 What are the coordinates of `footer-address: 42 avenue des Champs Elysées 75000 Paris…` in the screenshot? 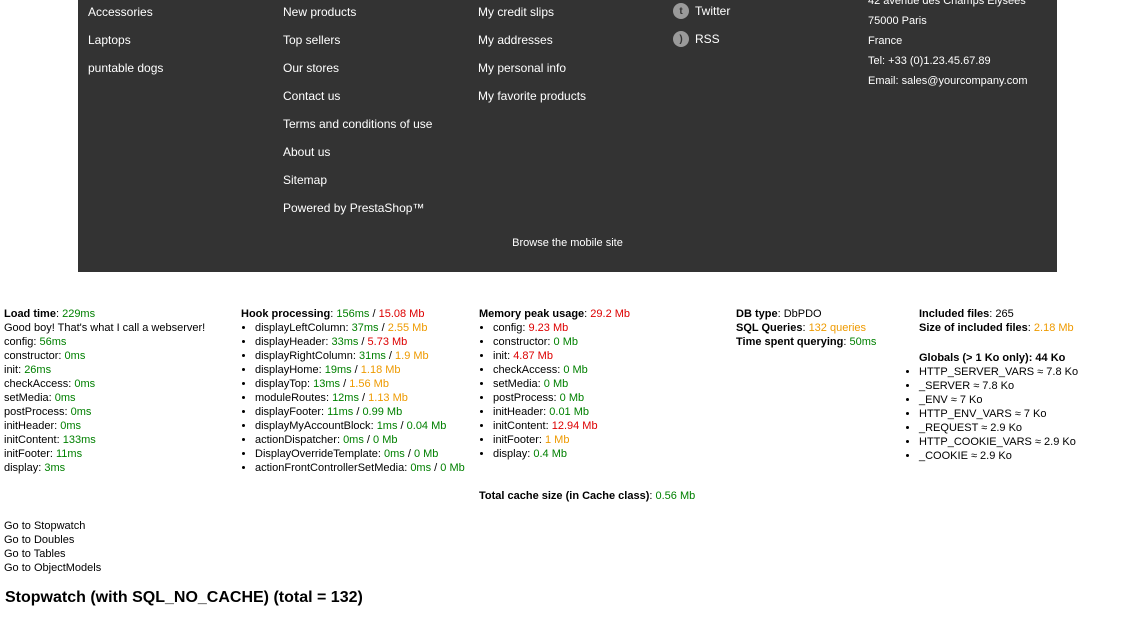 It's located at (948, 45).